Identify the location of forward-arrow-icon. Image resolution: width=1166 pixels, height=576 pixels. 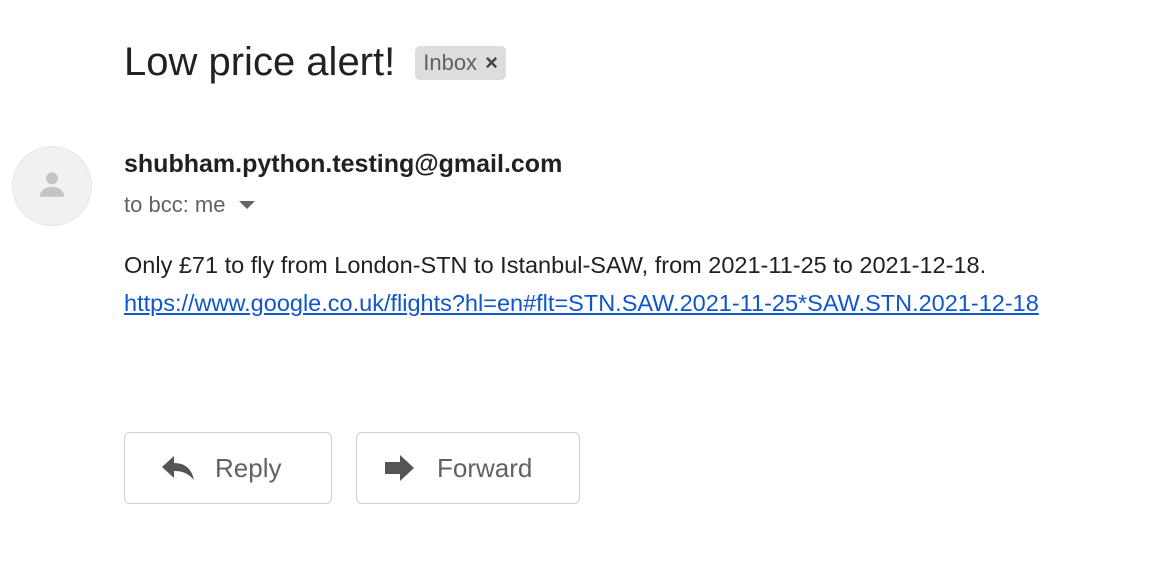
(400, 468).